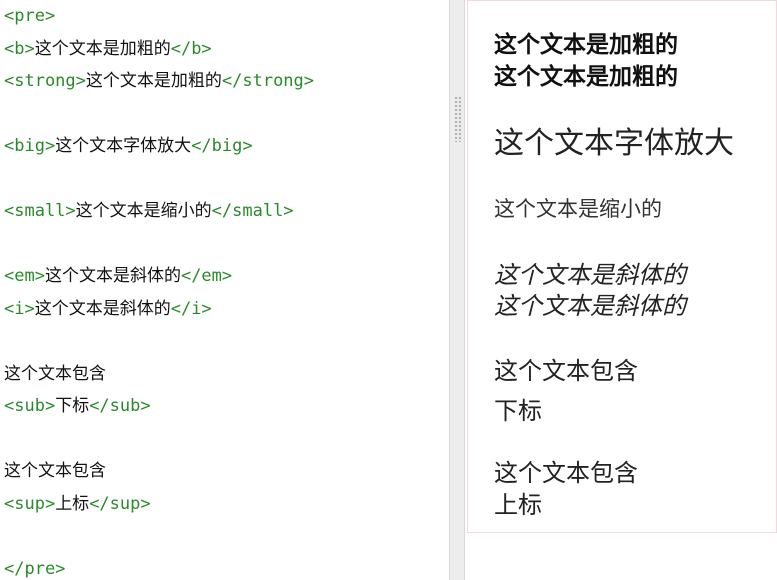 Image resolution: width=777 pixels, height=580 pixels. Describe the element at coordinates (19, 308) in the screenshot. I see `code-tag: <i>` at that location.